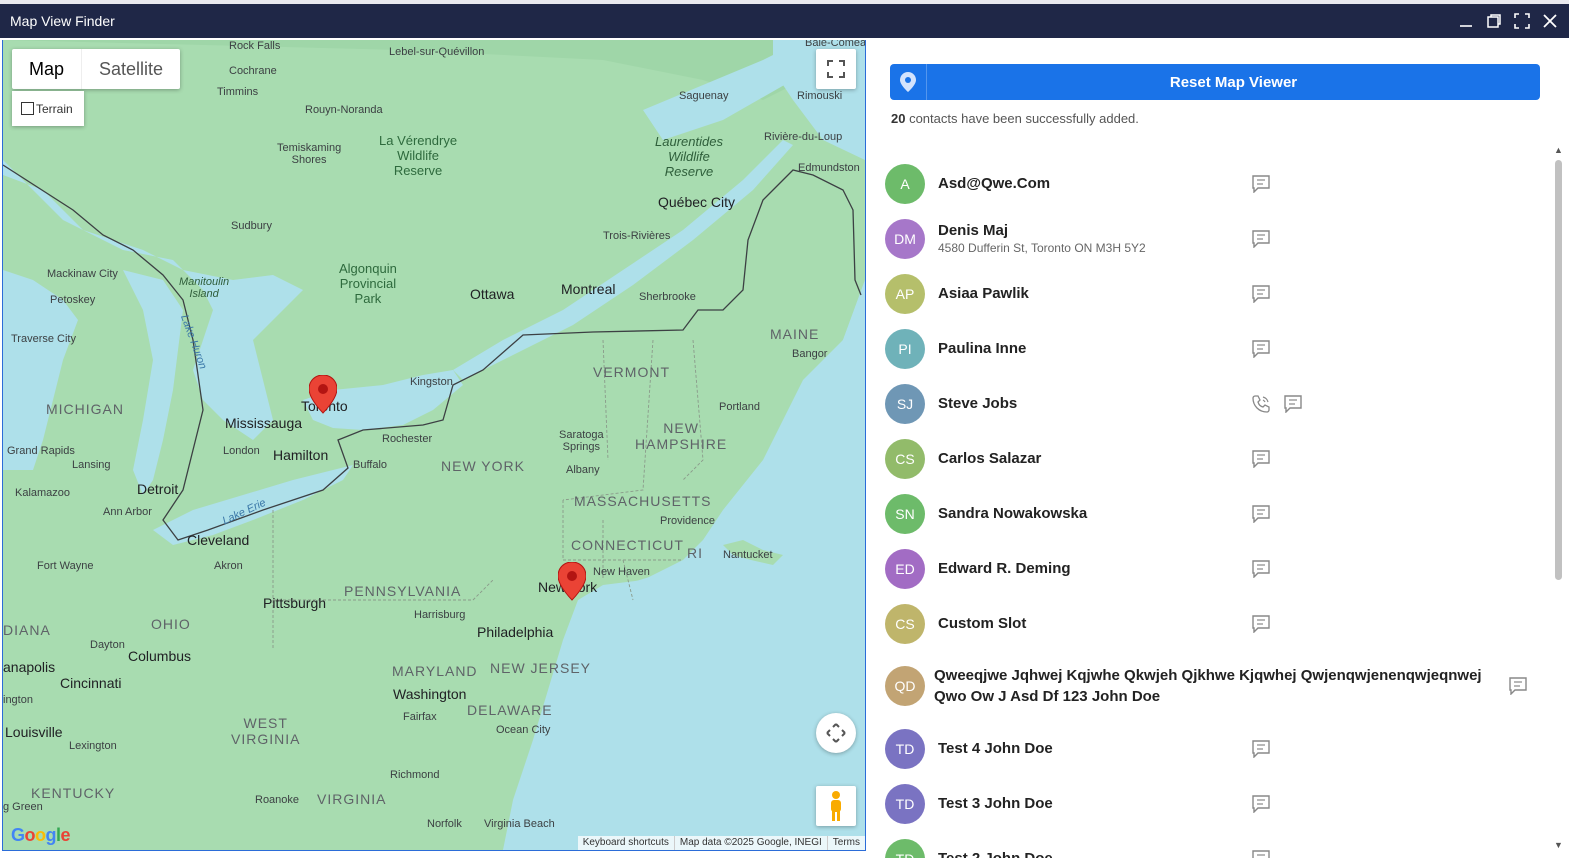 Image resolution: width=1569 pixels, height=858 pixels. I want to click on keyboard-shortcuts-link: Keyboard shortcuts, so click(626, 843).